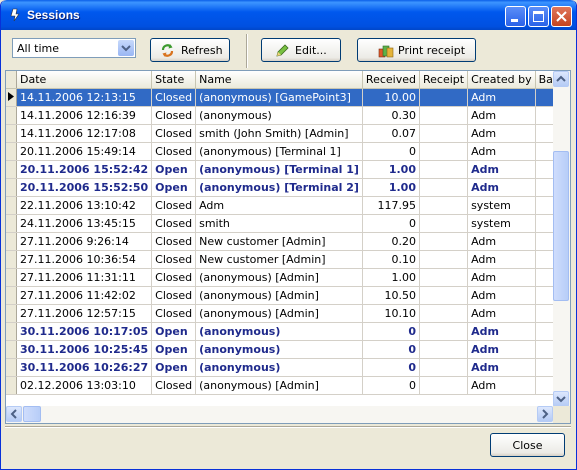  Describe the element at coordinates (561, 79) in the screenshot. I see `scroll-up-button` at that location.